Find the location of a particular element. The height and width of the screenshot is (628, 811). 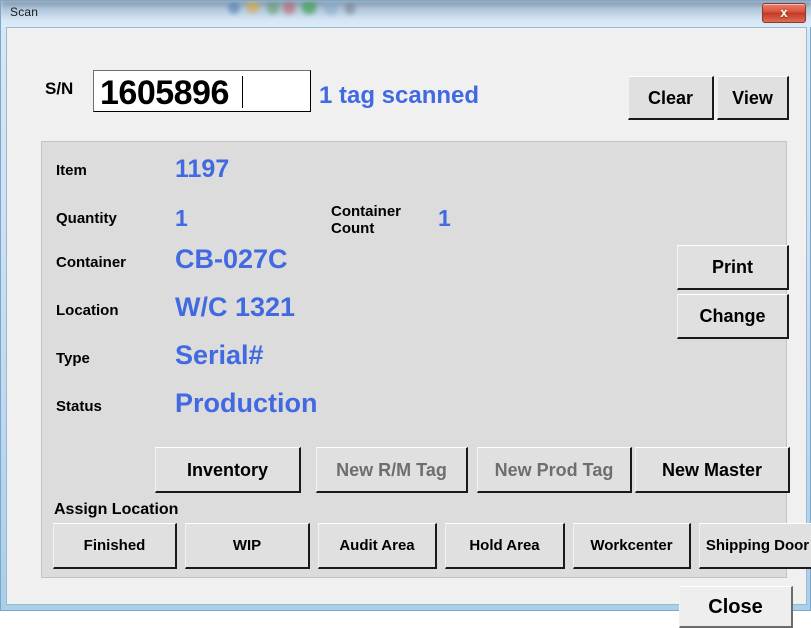

desktop-blur-backdrop is located at coordinates (406, 9).